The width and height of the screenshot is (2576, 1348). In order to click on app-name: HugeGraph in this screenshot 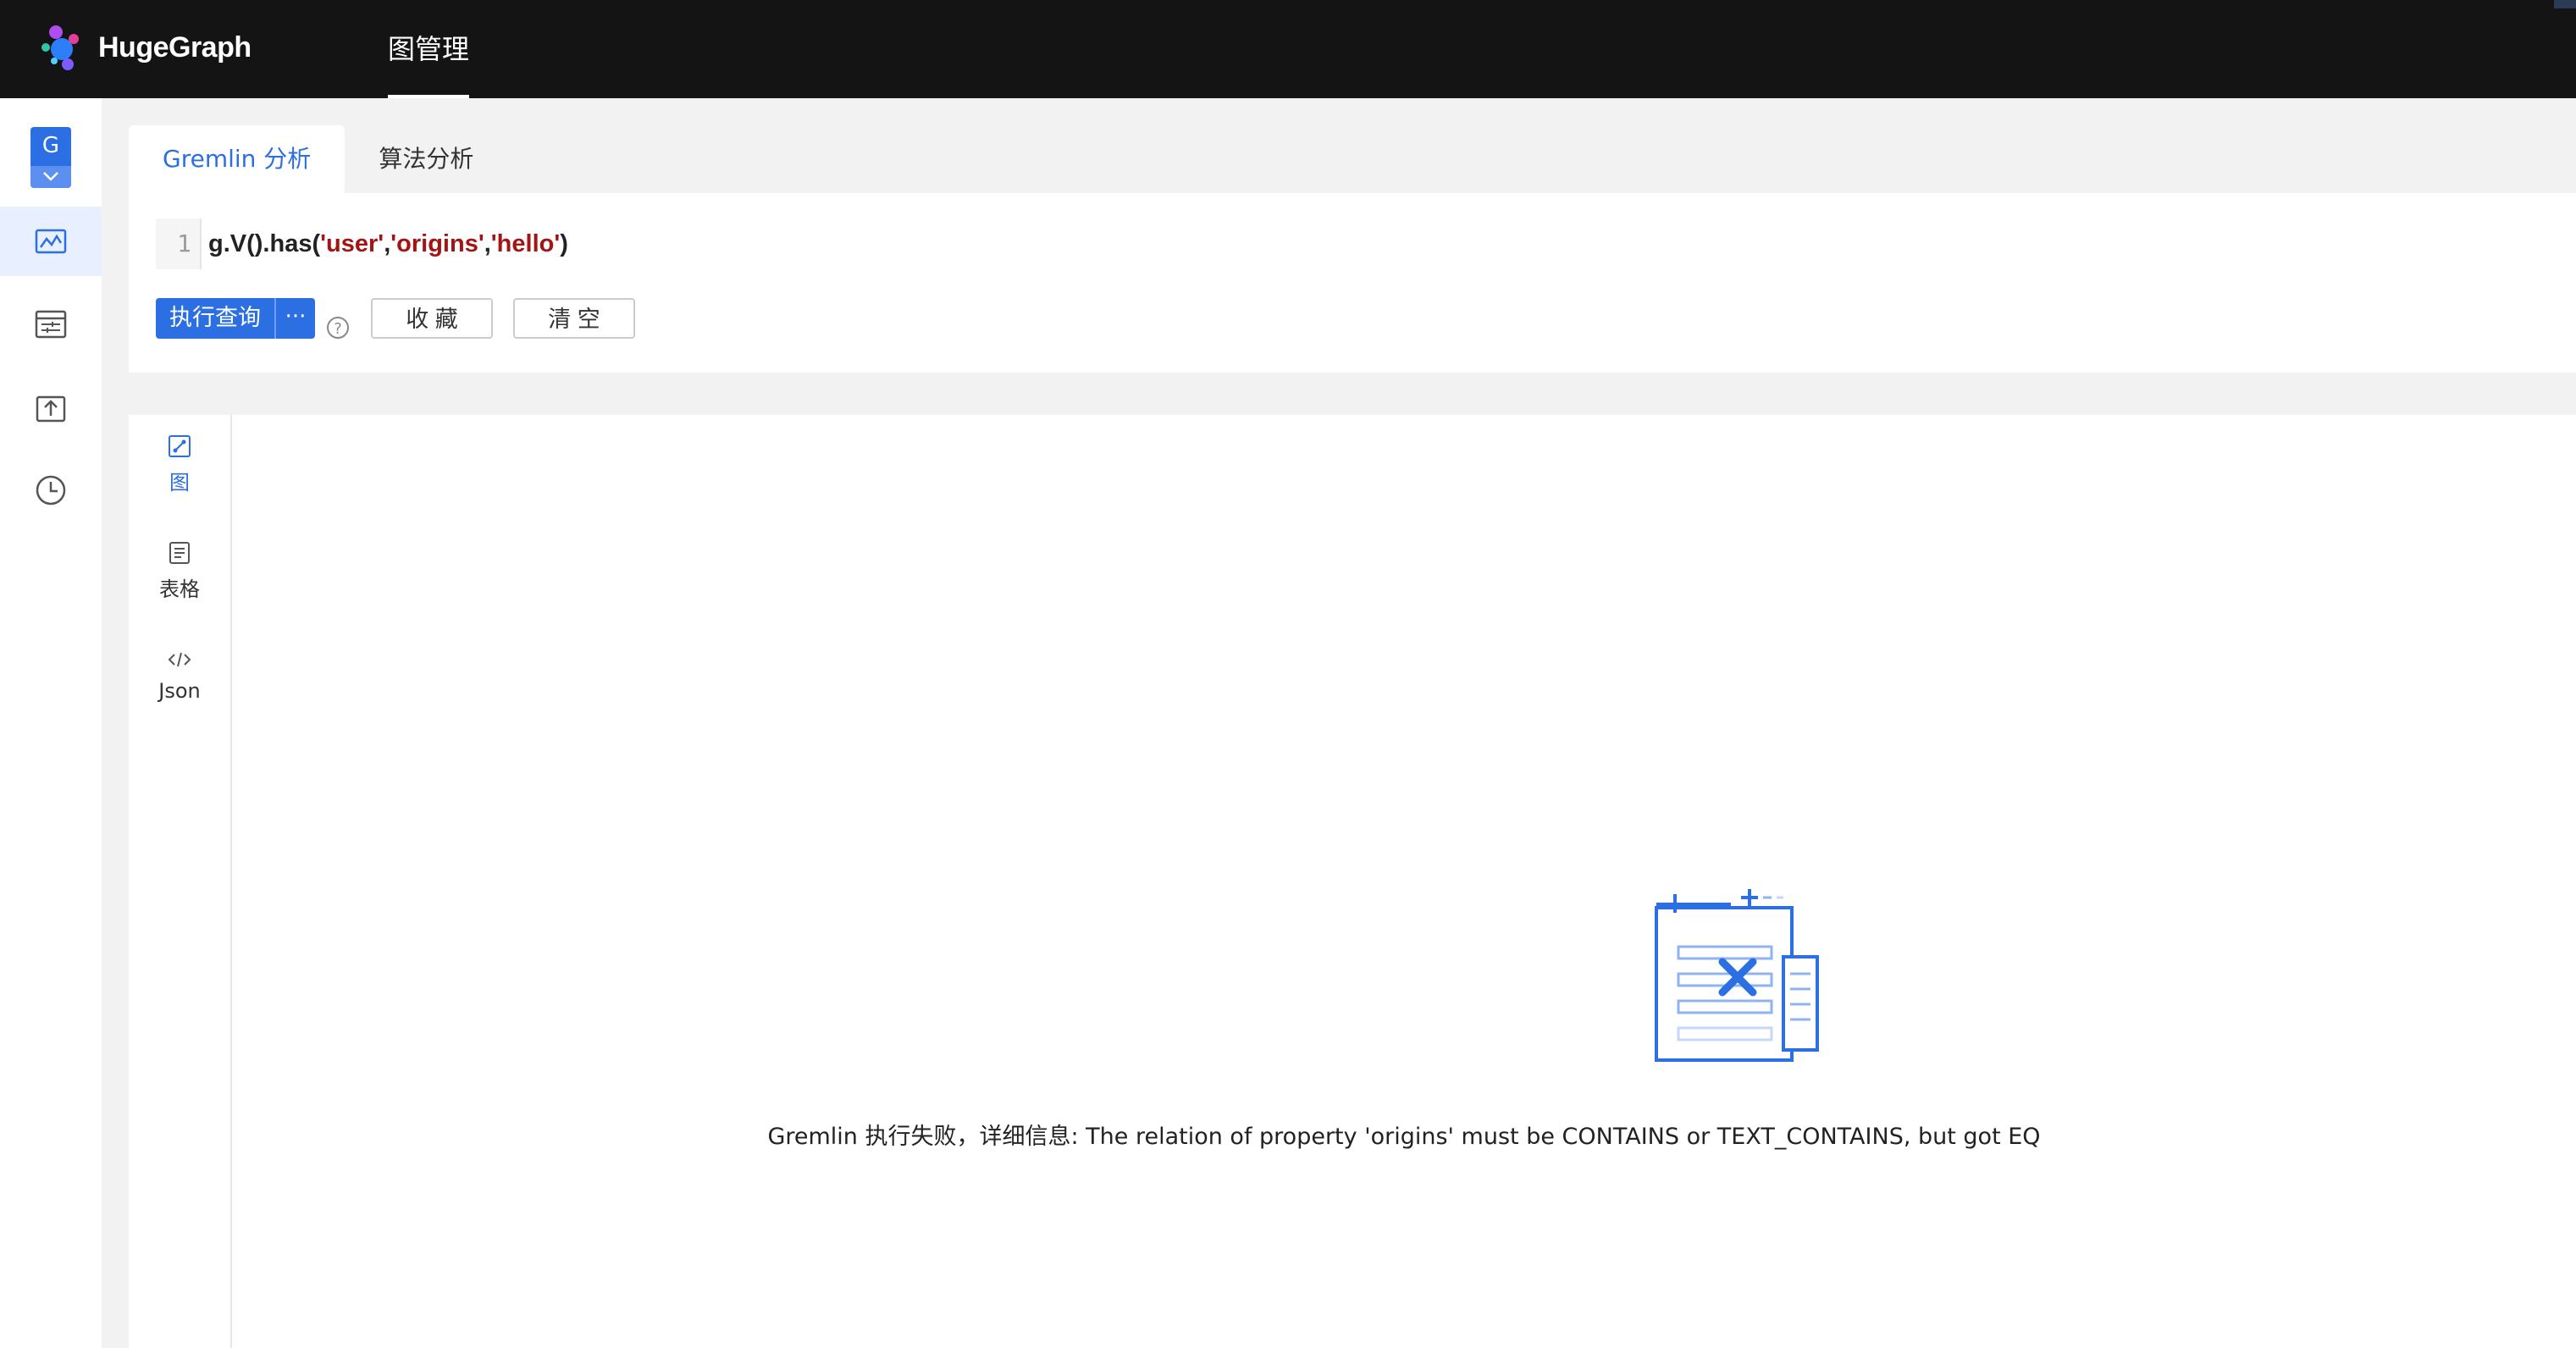, I will do `click(175, 47)`.